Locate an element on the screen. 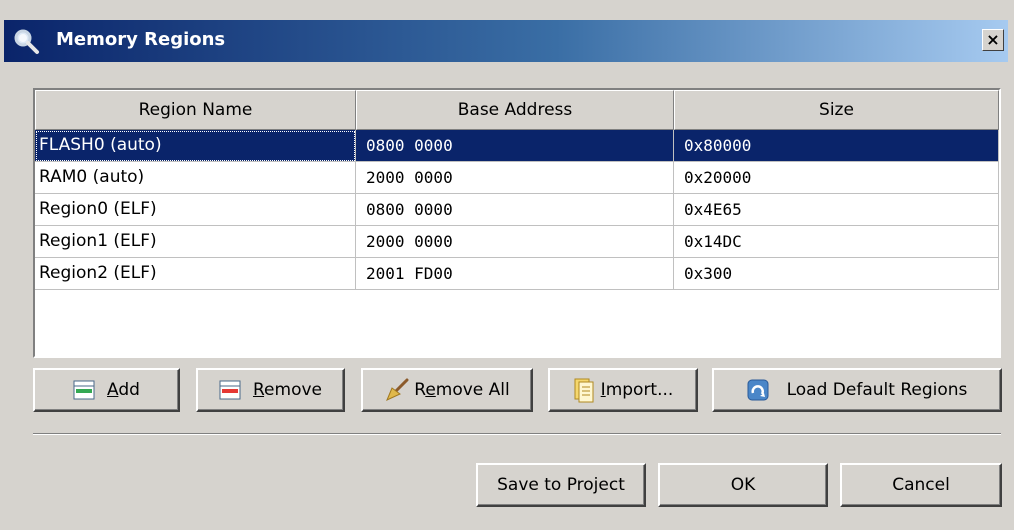 The width and height of the screenshot is (1014, 530). add-label: Add is located at coordinates (123, 390).